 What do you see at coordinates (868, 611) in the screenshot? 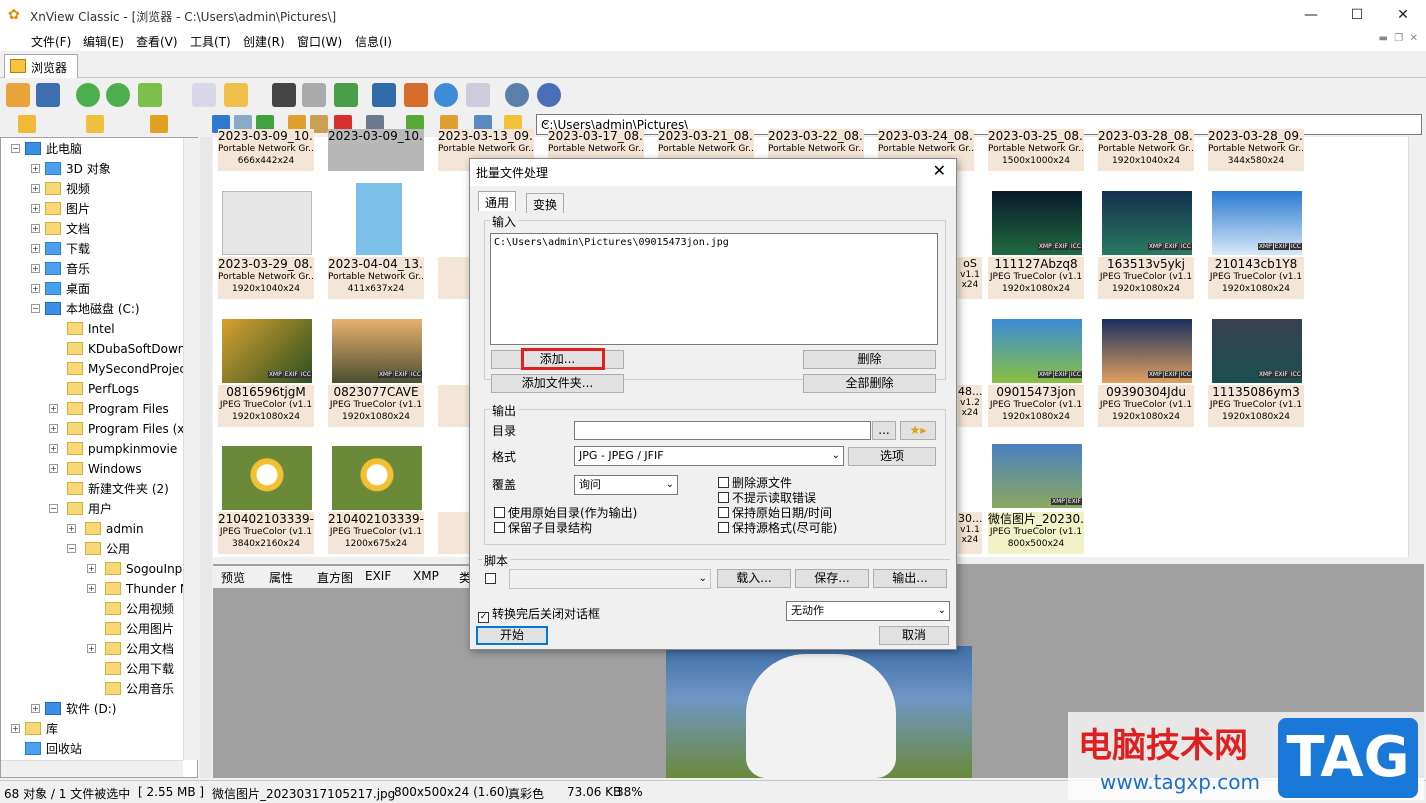
I see `post-action-select: 无动作 ⌄` at bounding box center [868, 611].